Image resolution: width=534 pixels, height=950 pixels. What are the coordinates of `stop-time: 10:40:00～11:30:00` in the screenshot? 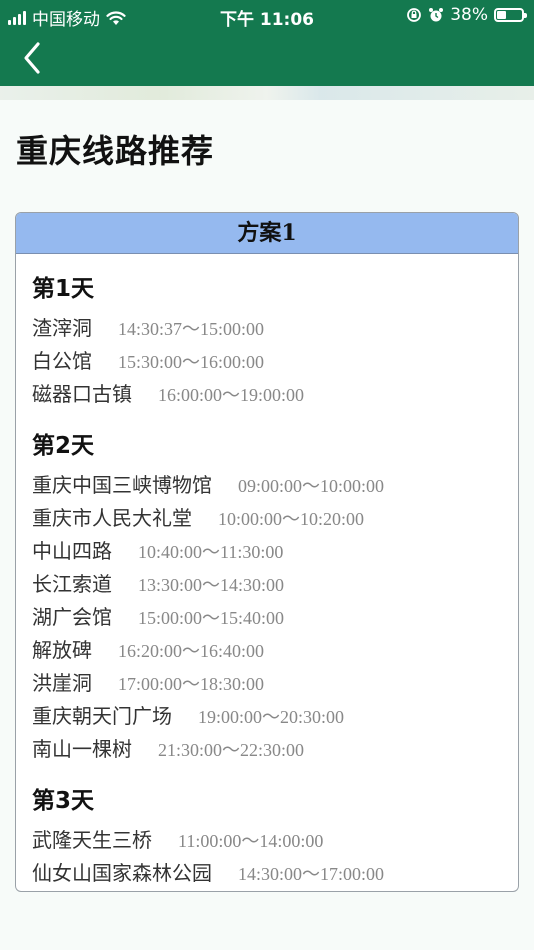 It's located at (211, 552).